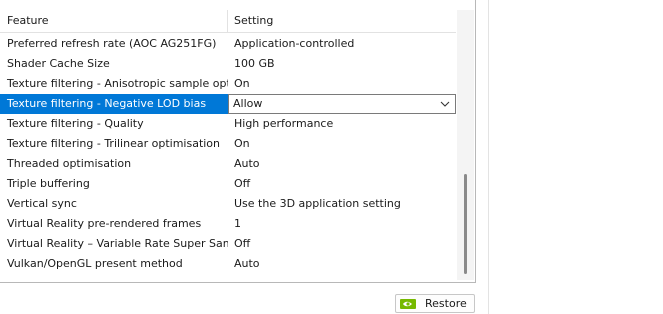 The width and height of the screenshot is (663, 314). What do you see at coordinates (445, 103) in the screenshot?
I see `chevron-down-icon` at bounding box center [445, 103].